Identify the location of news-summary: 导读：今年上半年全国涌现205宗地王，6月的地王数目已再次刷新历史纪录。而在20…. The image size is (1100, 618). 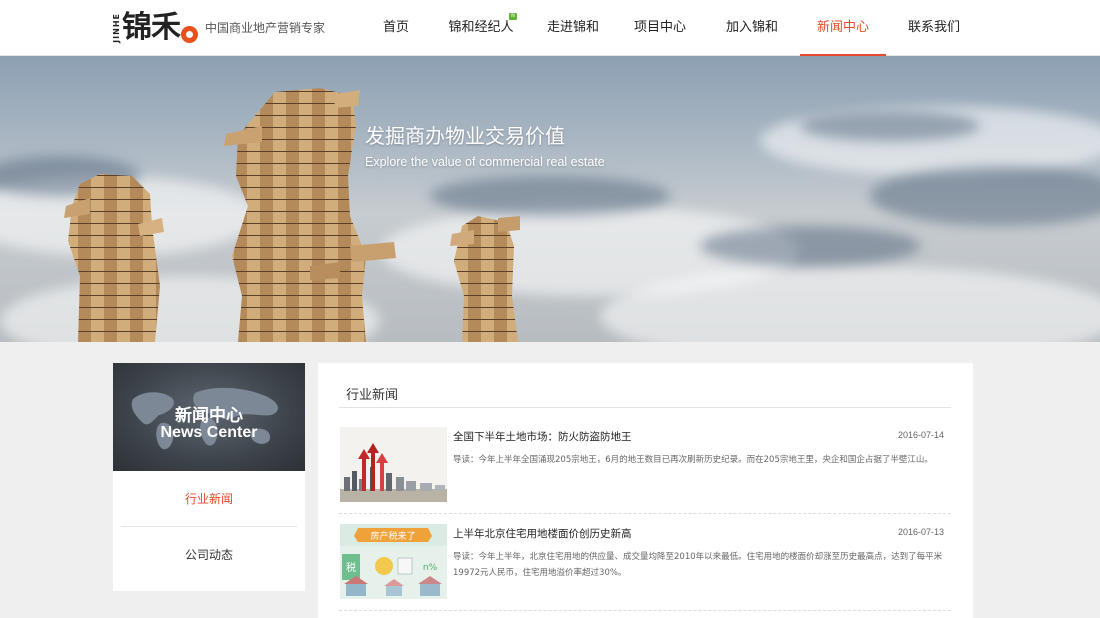
(693, 460).